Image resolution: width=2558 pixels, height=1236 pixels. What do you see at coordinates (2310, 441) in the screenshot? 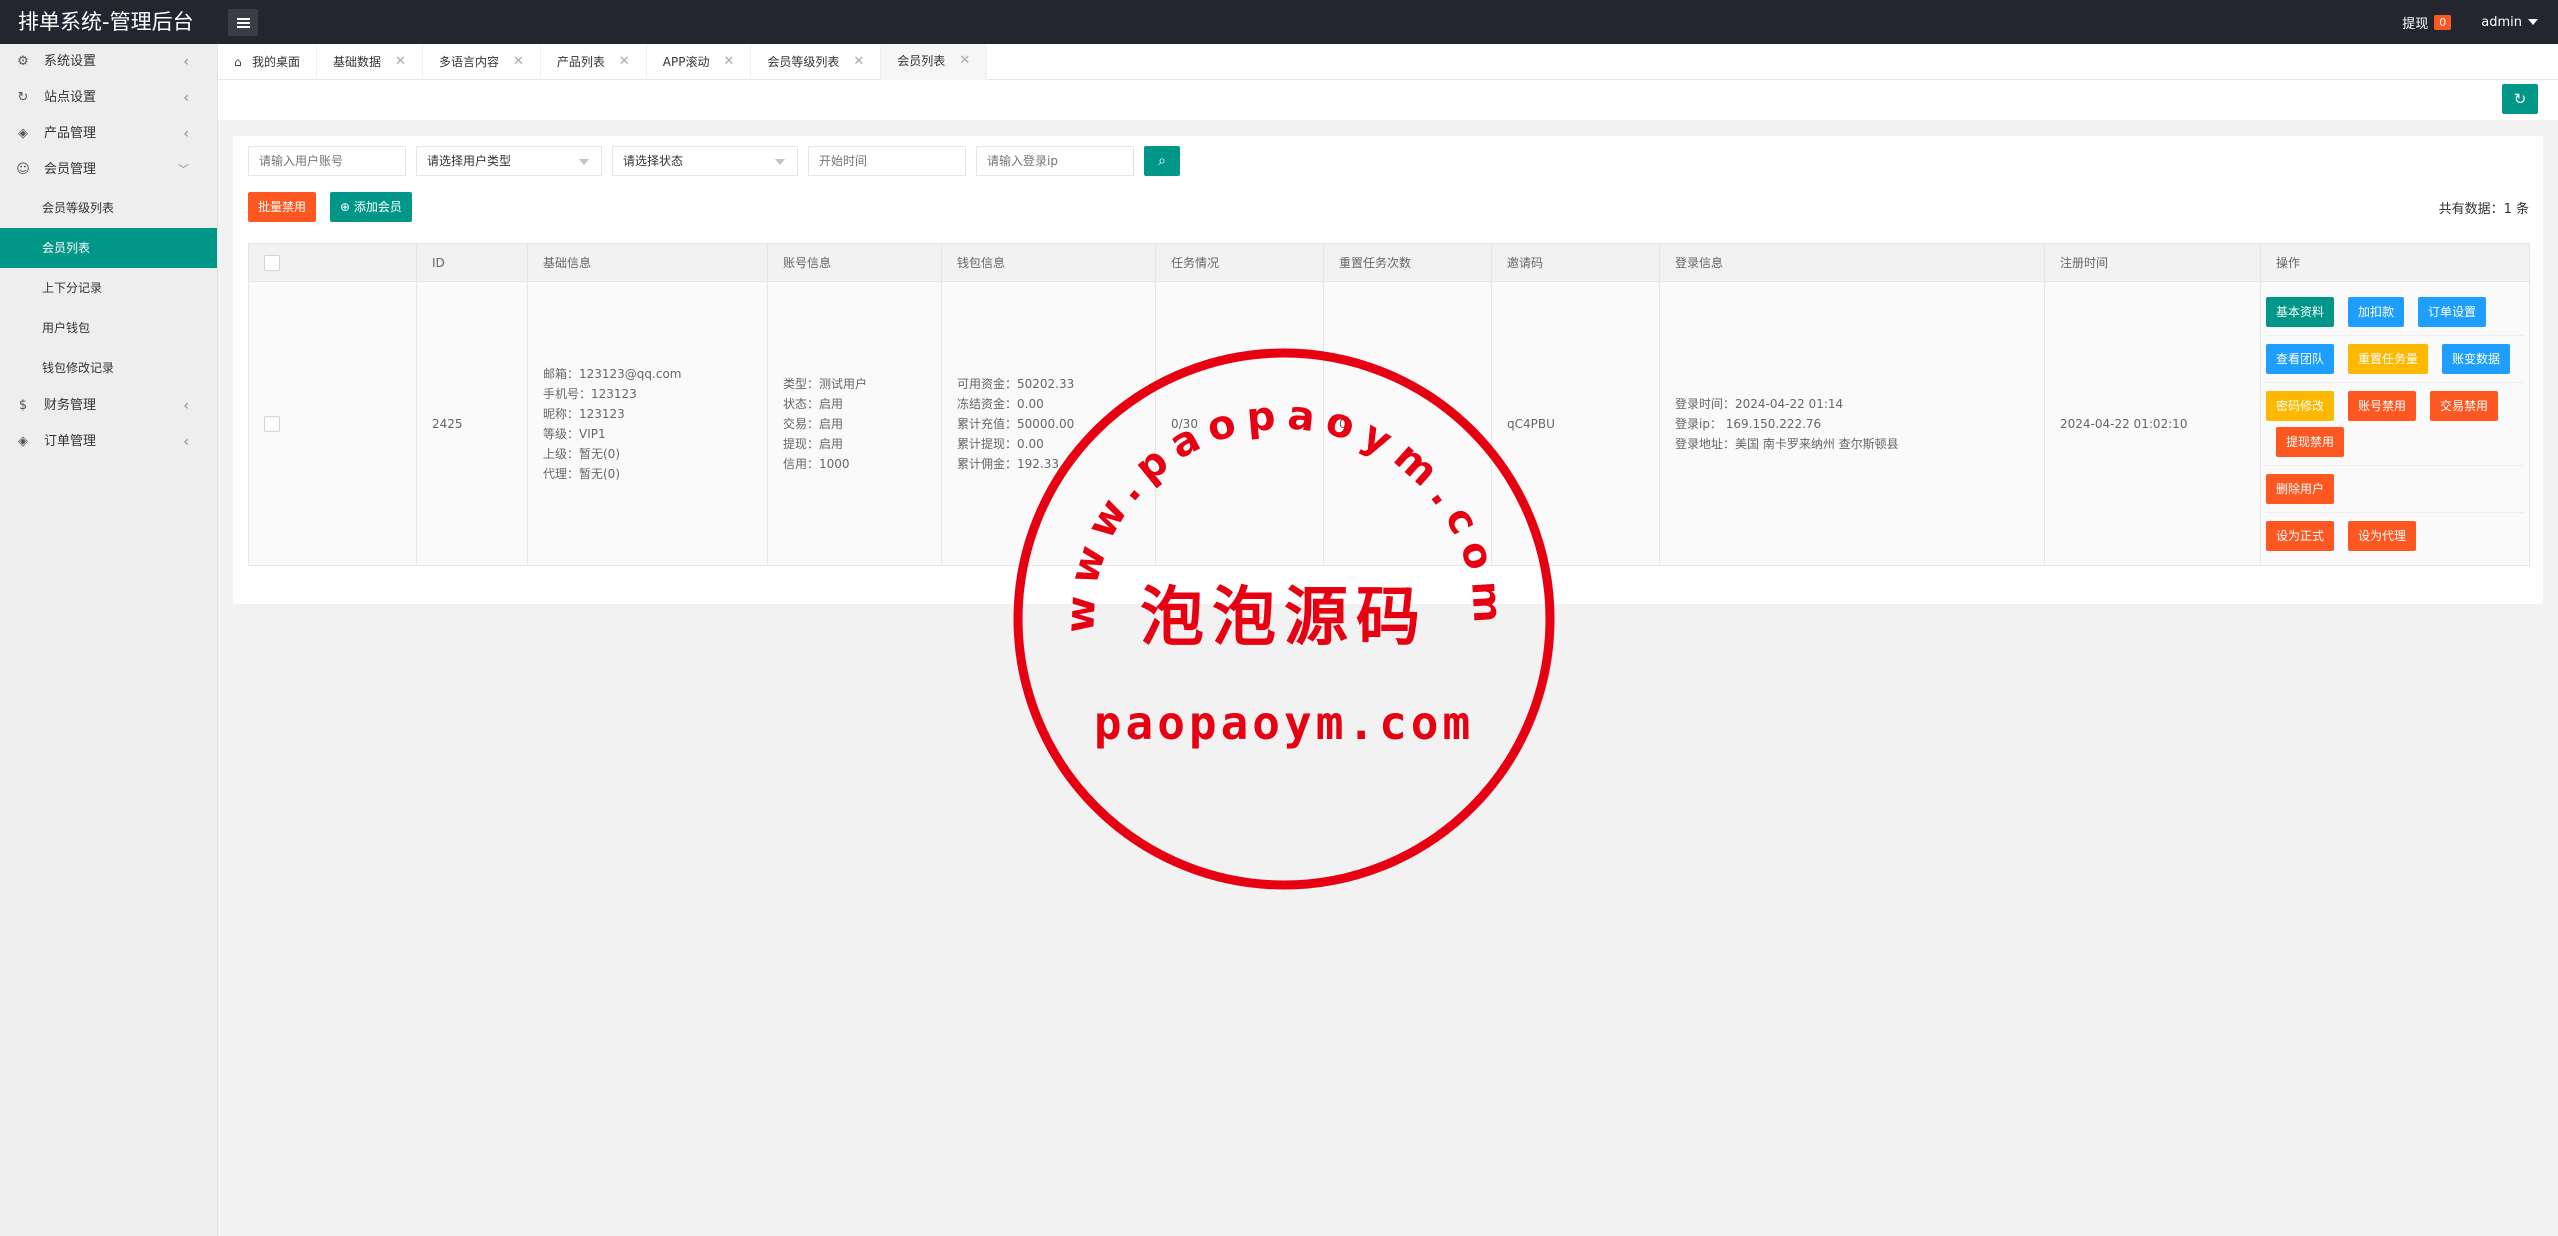
I see `disable-withdraw-button: 提现禁用` at bounding box center [2310, 441].